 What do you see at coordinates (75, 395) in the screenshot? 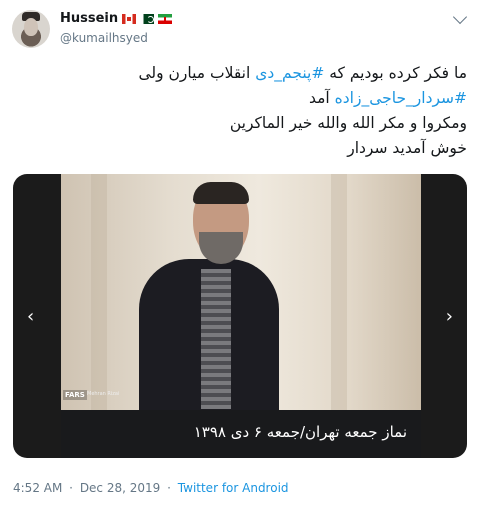
I see `fars-watermark: FARS` at bounding box center [75, 395].